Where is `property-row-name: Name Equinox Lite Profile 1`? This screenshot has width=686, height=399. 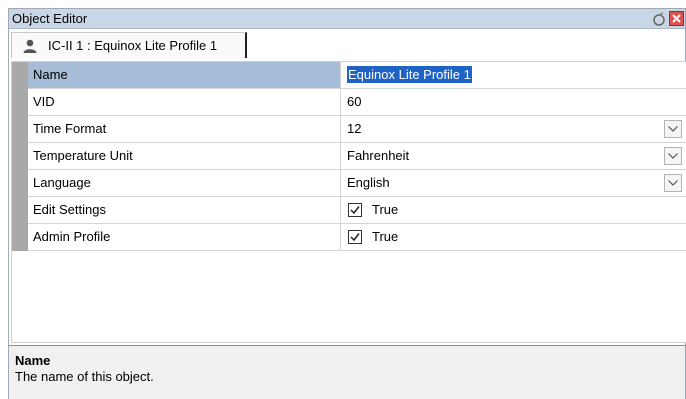 property-row-name: Name Equinox Lite Profile 1 is located at coordinates (357, 75).